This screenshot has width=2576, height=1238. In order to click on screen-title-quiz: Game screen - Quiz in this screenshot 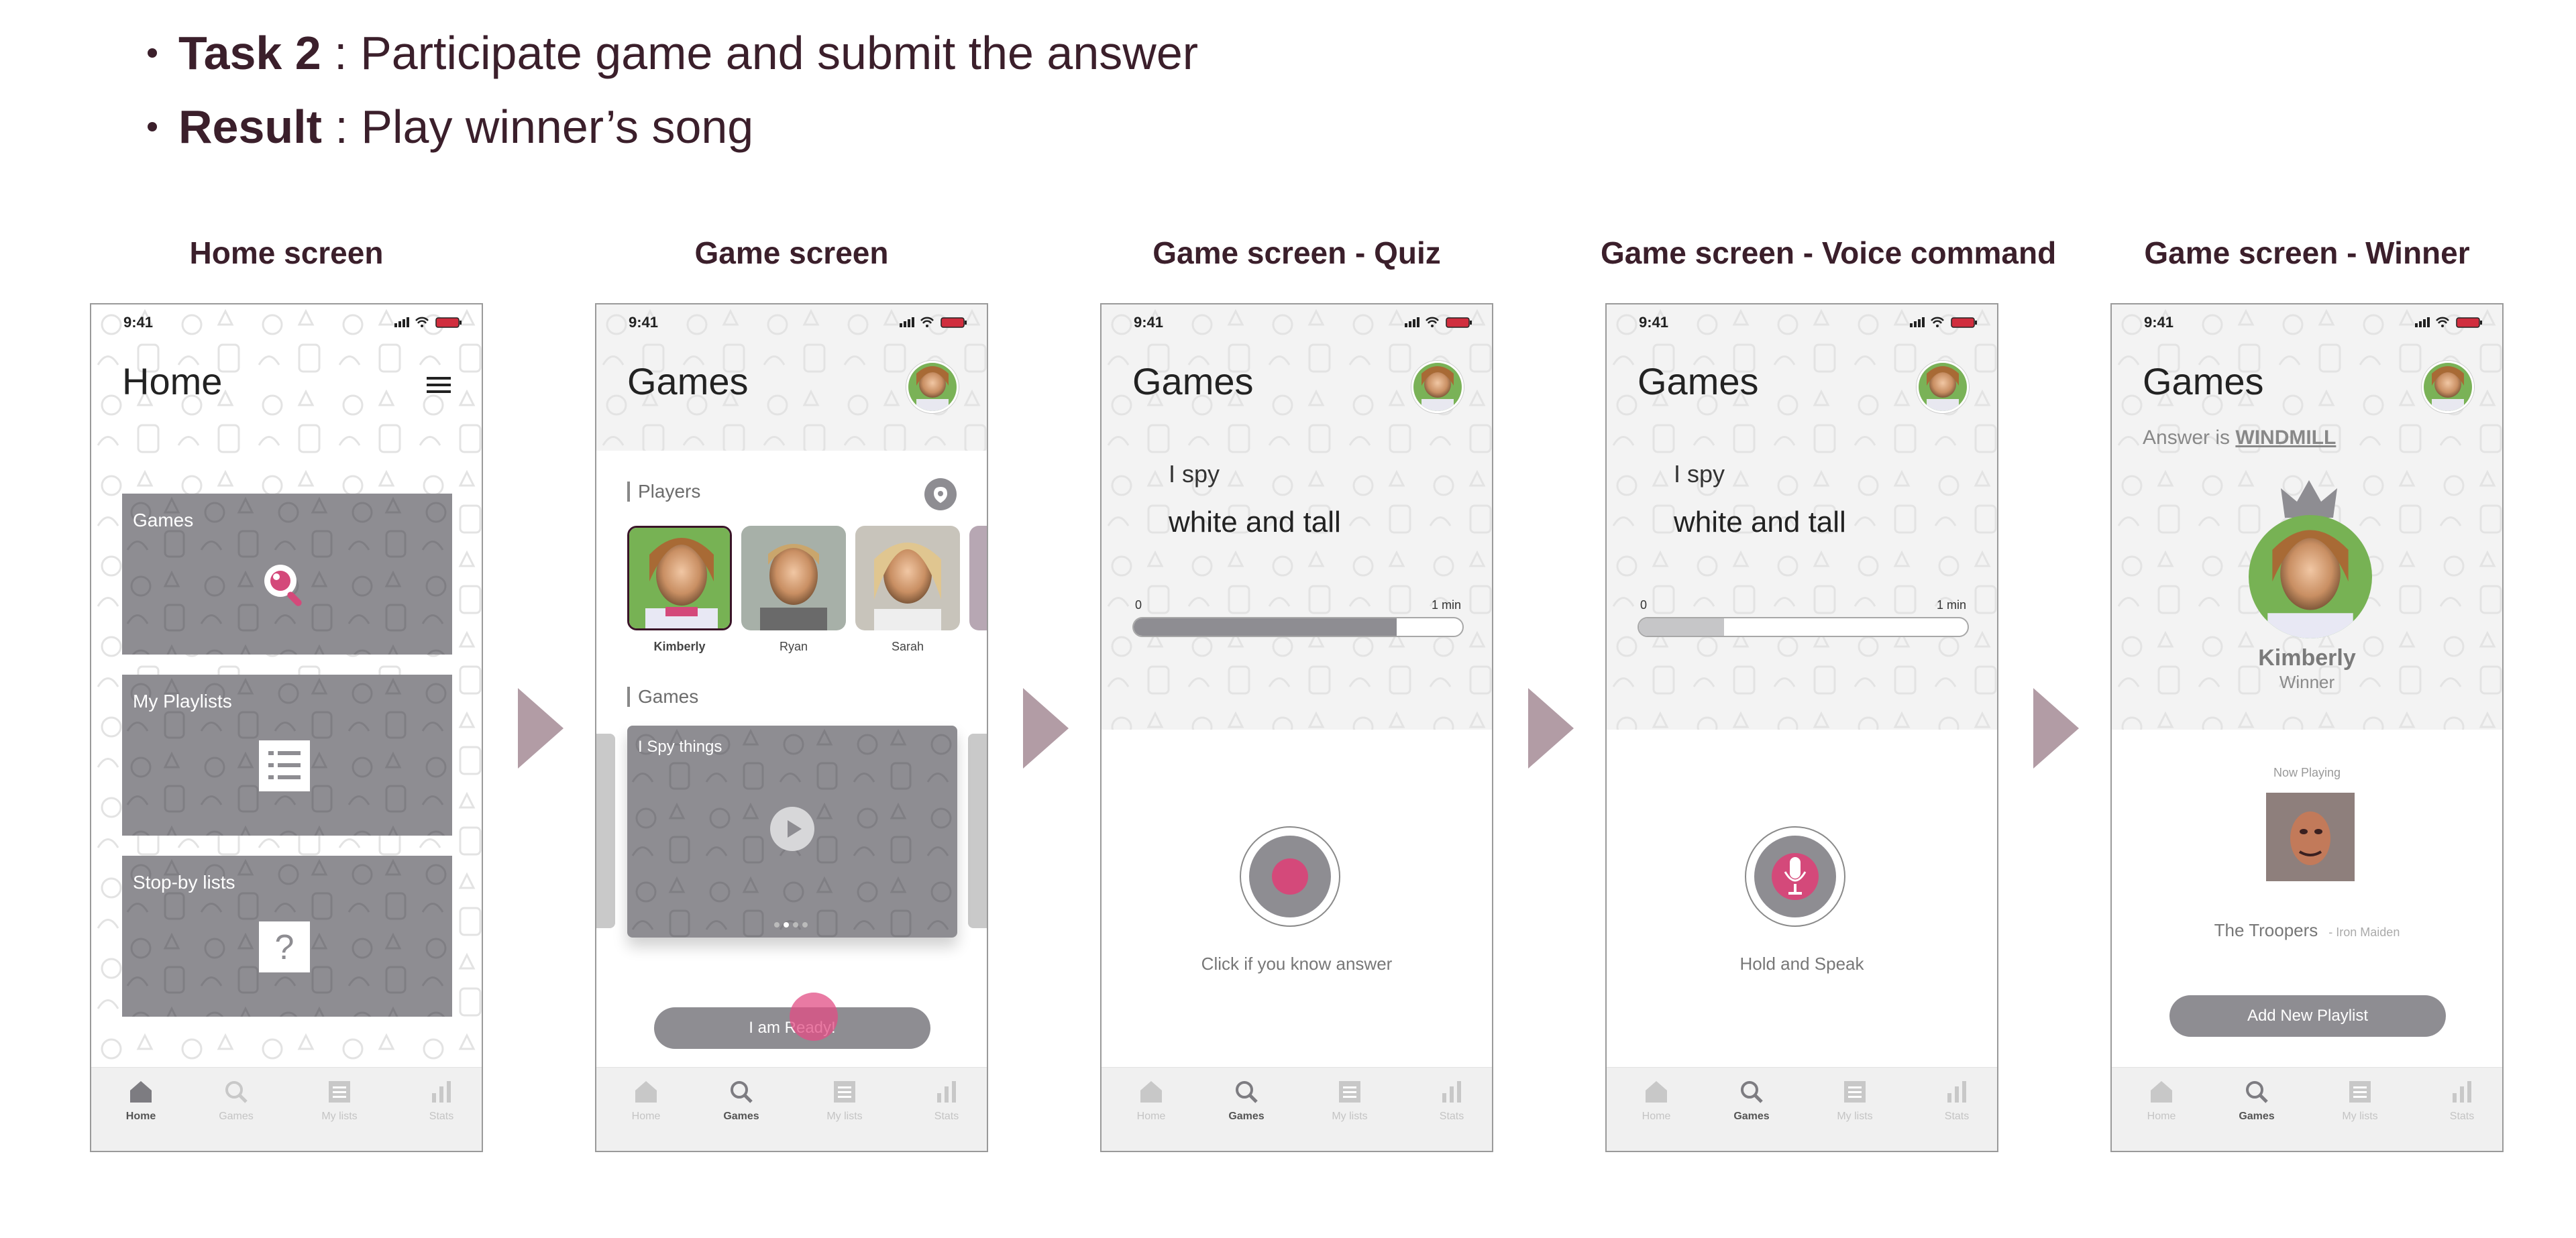, I will do `click(1296, 252)`.